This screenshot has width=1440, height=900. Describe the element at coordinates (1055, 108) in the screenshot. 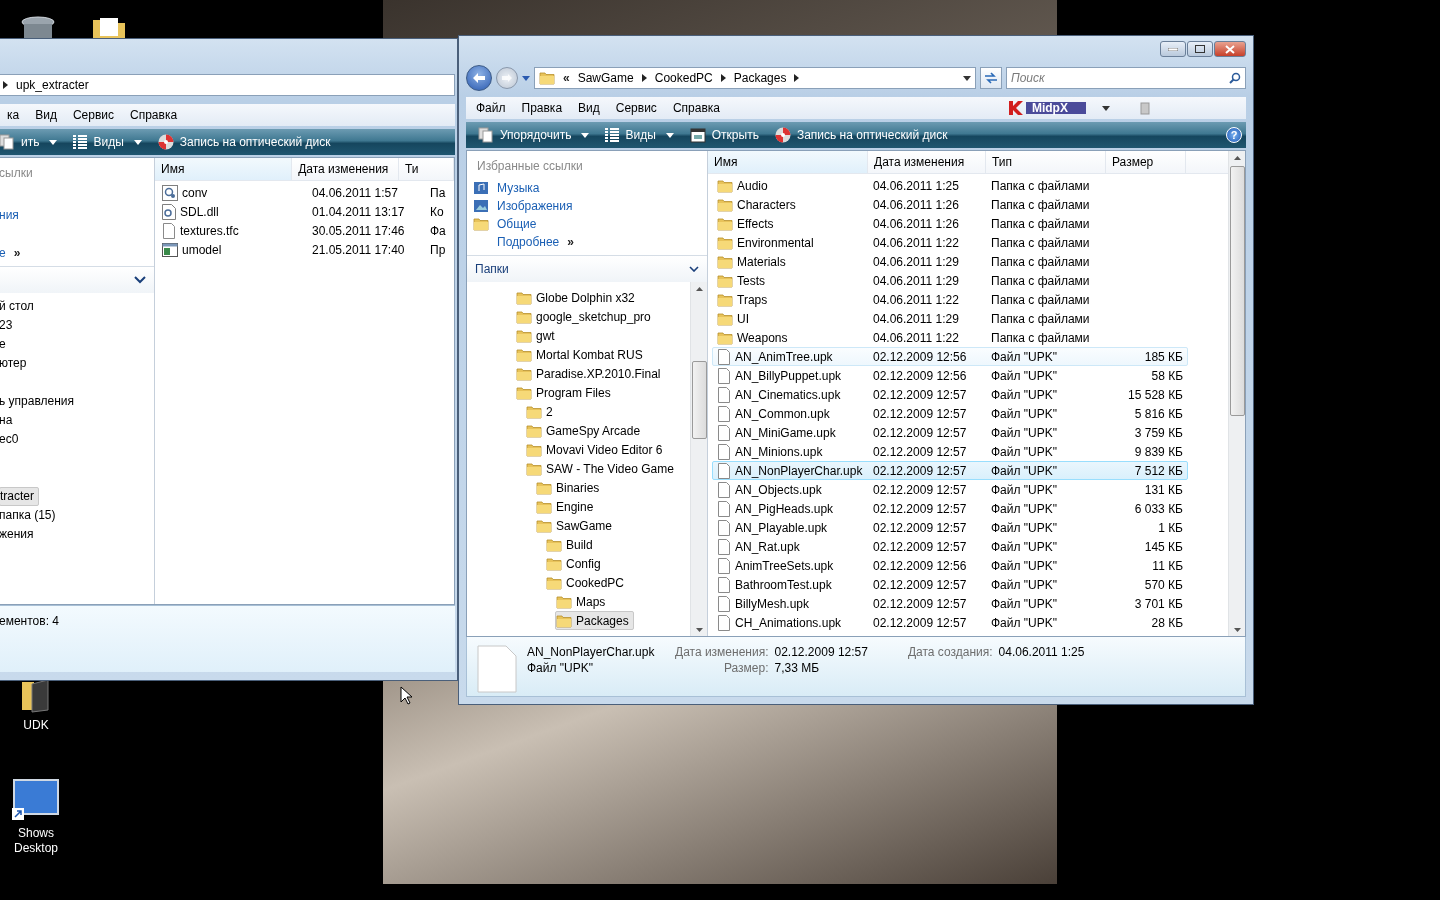

I see `toolbar-addon: MidpX` at that location.